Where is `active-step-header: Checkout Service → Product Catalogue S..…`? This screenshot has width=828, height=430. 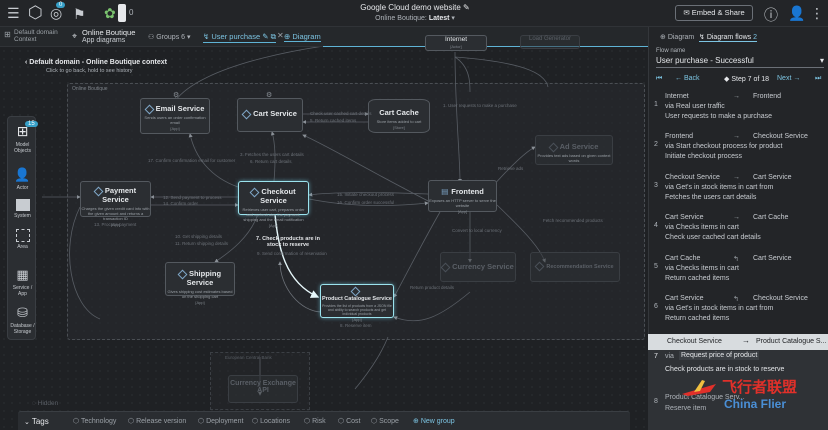
active-step-header: Checkout Service → Product Catalogue S..… is located at coordinates (738, 342).